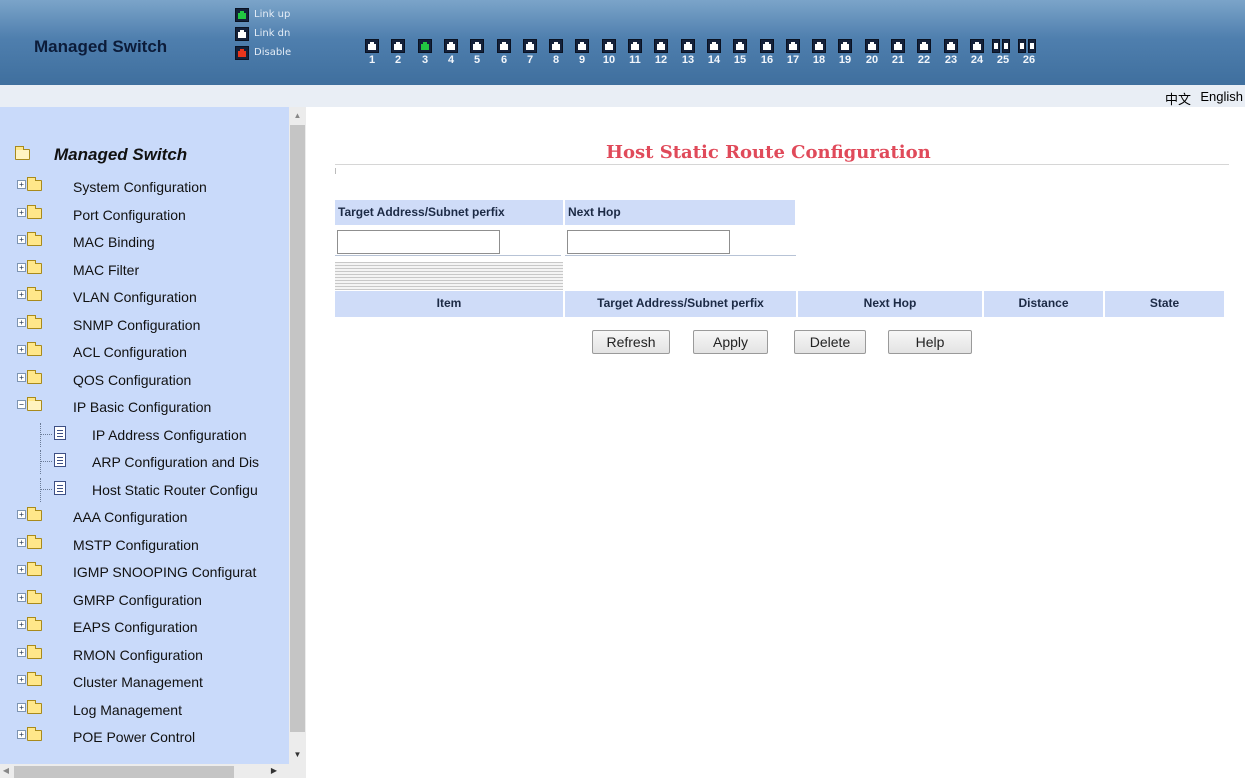 The image size is (1245, 778). I want to click on sidebar-item-qos-configuration: + QOS Configuration, so click(144, 380).